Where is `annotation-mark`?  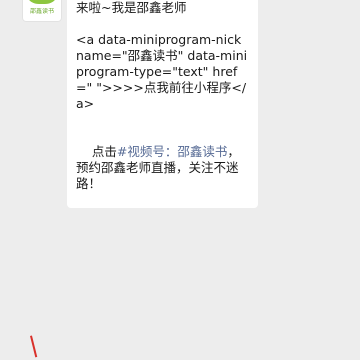 annotation-mark is located at coordinates (34, 346).